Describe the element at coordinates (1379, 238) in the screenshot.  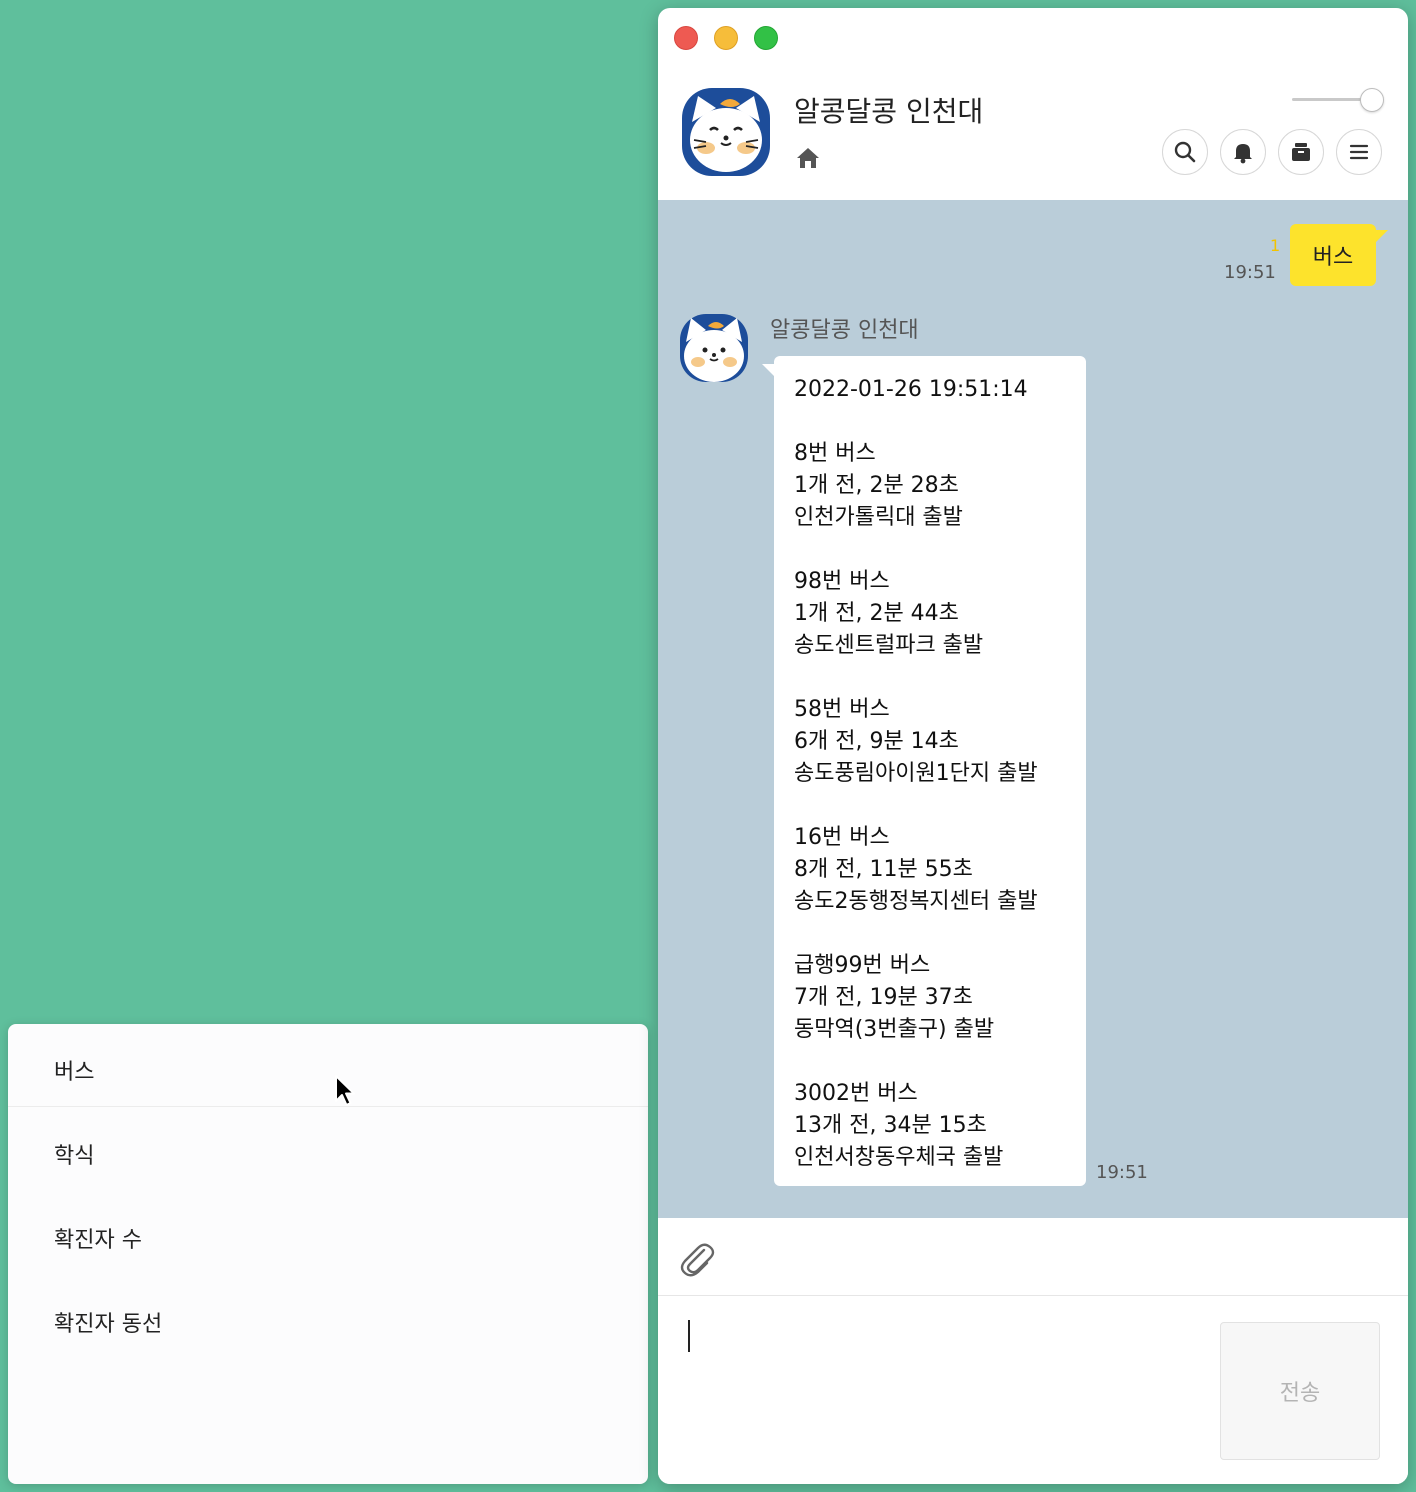
I see `sent-bubble-tail` at that location.